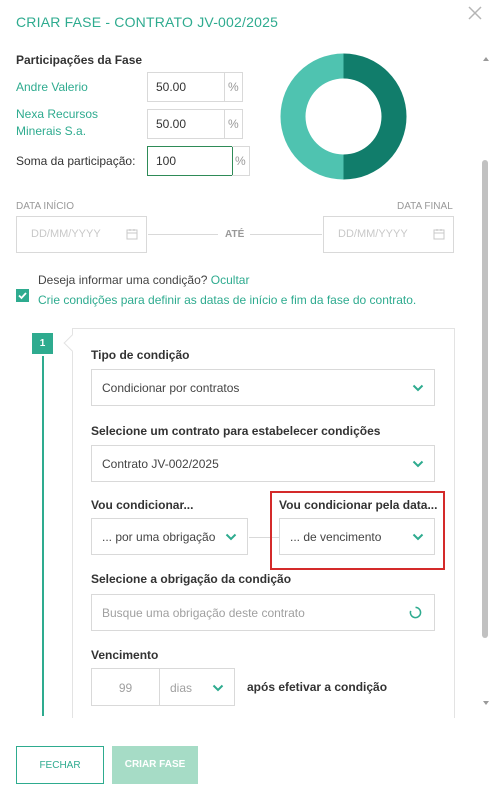 Image resolution: width=489 pixels, height=800 pixels. I want to click on end-date-placeholder: DD/MM/YYYY, so click(373, 234).